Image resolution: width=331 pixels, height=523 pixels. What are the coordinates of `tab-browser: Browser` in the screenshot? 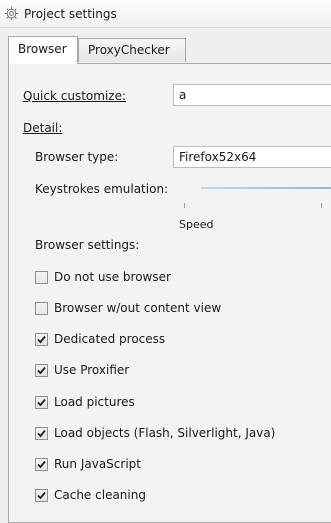 It's located at (43, 50).